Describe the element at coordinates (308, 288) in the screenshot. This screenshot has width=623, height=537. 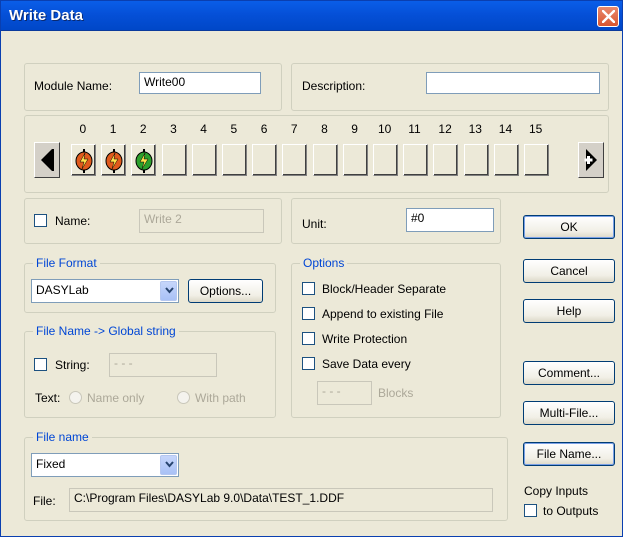
I see `block-header-checkbox` at that location.